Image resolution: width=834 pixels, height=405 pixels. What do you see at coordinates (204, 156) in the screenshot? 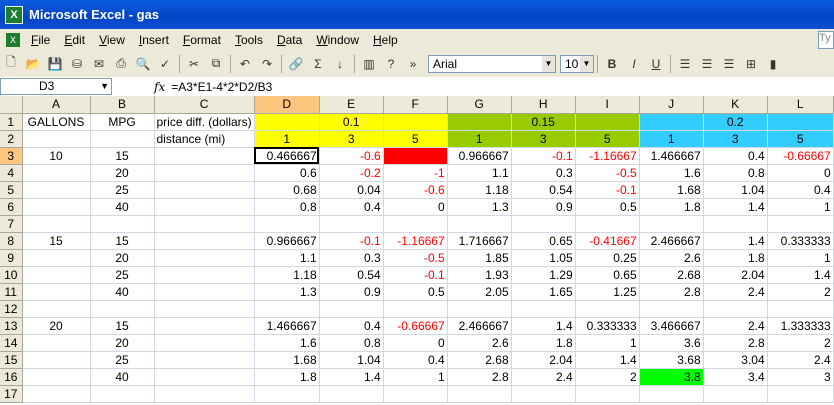
I see `cell-c3` at bounding box center [204, 156].